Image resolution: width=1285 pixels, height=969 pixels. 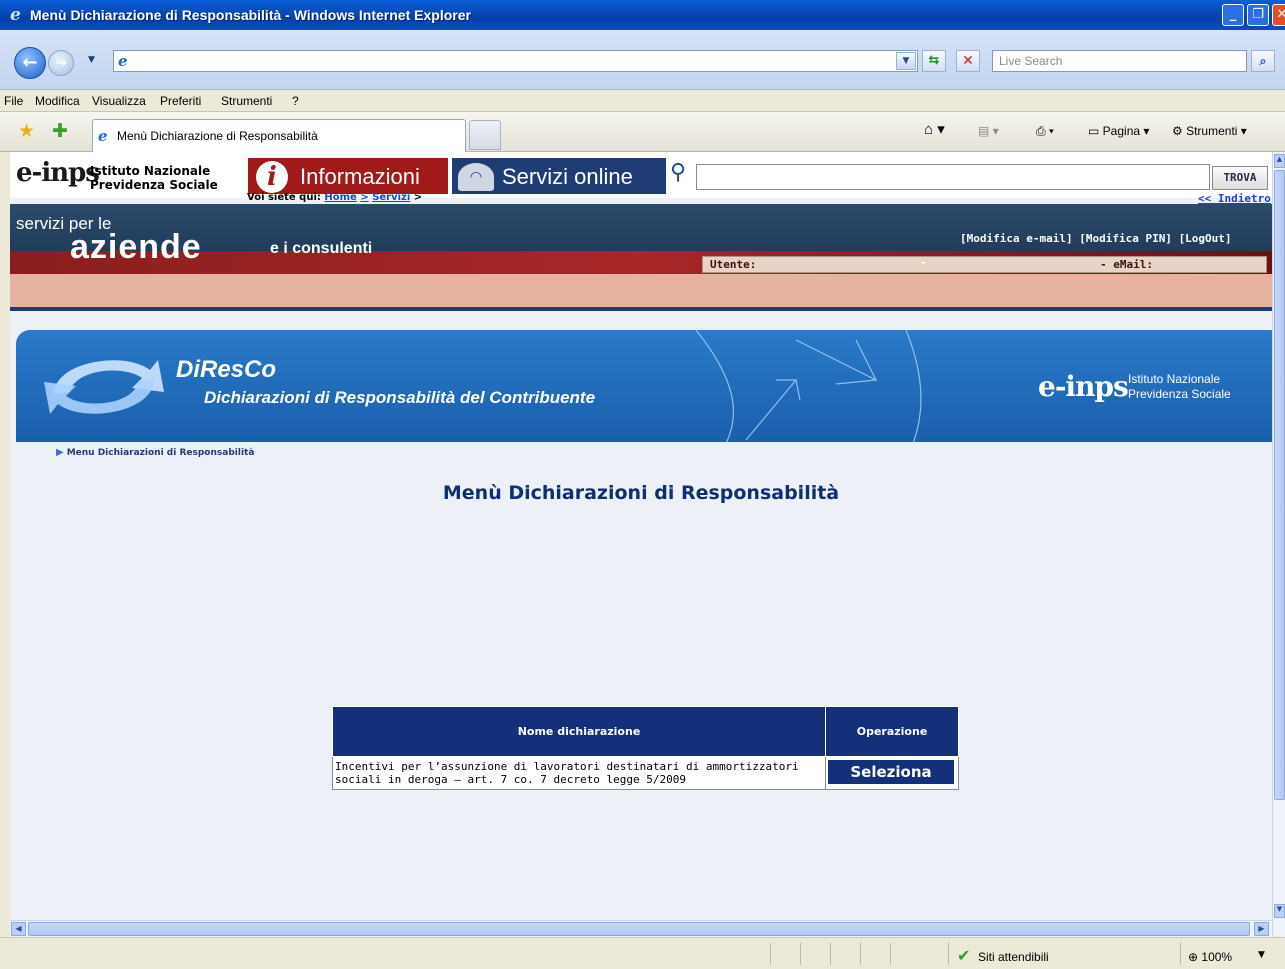 What do you see at coordinates (934, 129) in the screenshot?
I see `home-icon: ⌂ ▾` at bounding box center [934, 129].